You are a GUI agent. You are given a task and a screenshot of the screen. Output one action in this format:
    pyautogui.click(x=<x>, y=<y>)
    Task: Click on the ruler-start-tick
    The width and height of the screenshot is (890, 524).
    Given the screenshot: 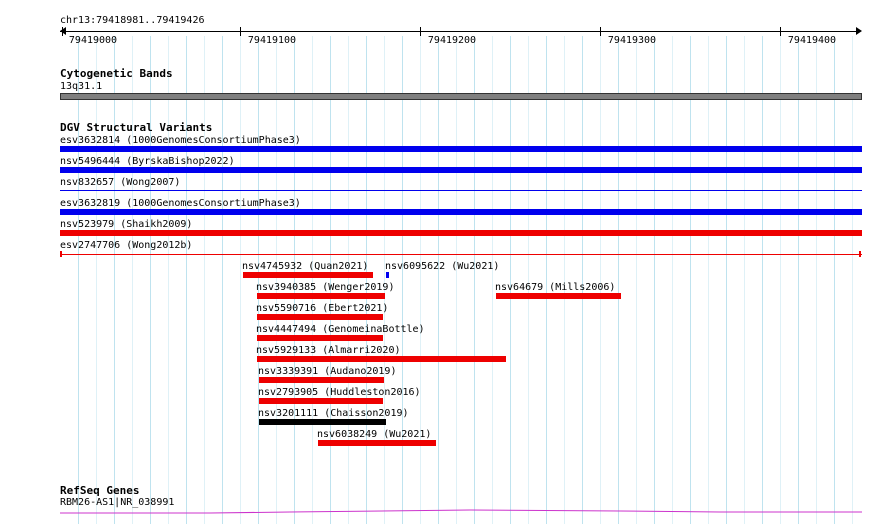 What is the action you would take?
    pyautogui.click(x=62, y=31)
    